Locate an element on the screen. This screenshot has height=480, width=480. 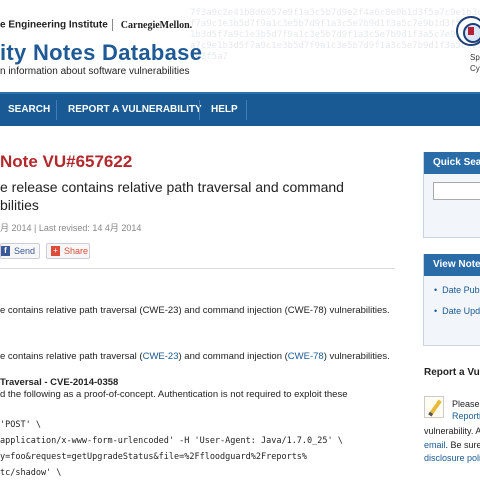
date-published-label: Date Publ is located at coordinates (461, 290).